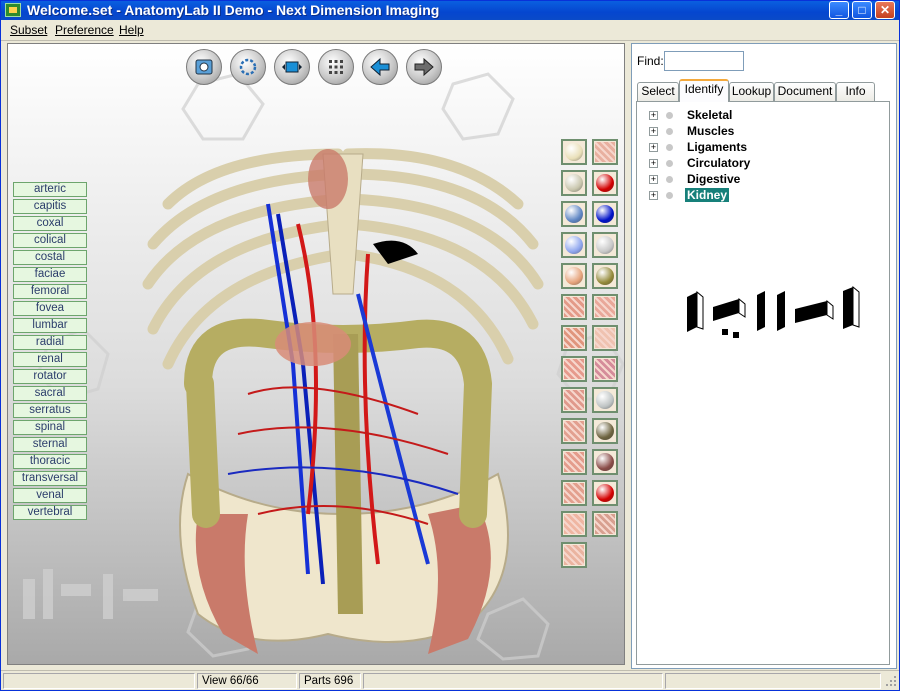 Image resolution: width=900 pixels, height=691 pixels. Describe the element at coordinates (862, 10) in the screenshot. I see `maximize-button: □` at that location.